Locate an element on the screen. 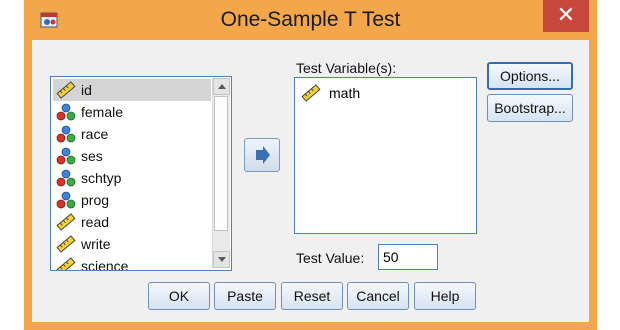 The height and width of the screenshot is (330, 620). help-button: Help is located at coordinates (445, 296).